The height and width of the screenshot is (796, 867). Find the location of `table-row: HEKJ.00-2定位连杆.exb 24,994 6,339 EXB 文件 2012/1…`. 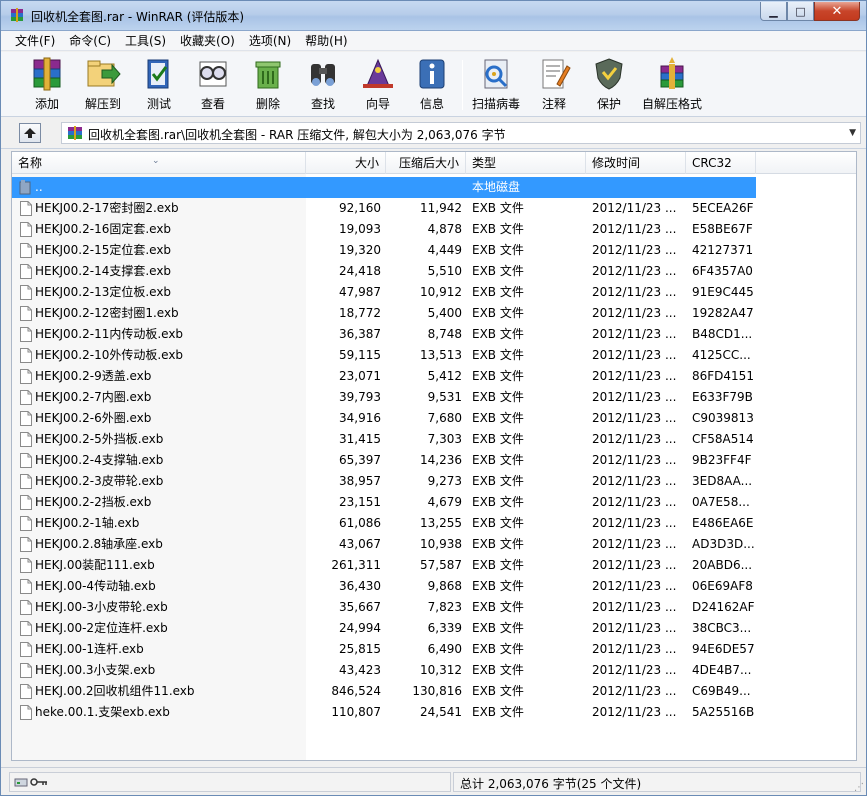

table-row: HEKJ.00-2定位连杆.exb 24,994 6,339 EXB 文件 2012/1… is located at coordinates (434, 628).